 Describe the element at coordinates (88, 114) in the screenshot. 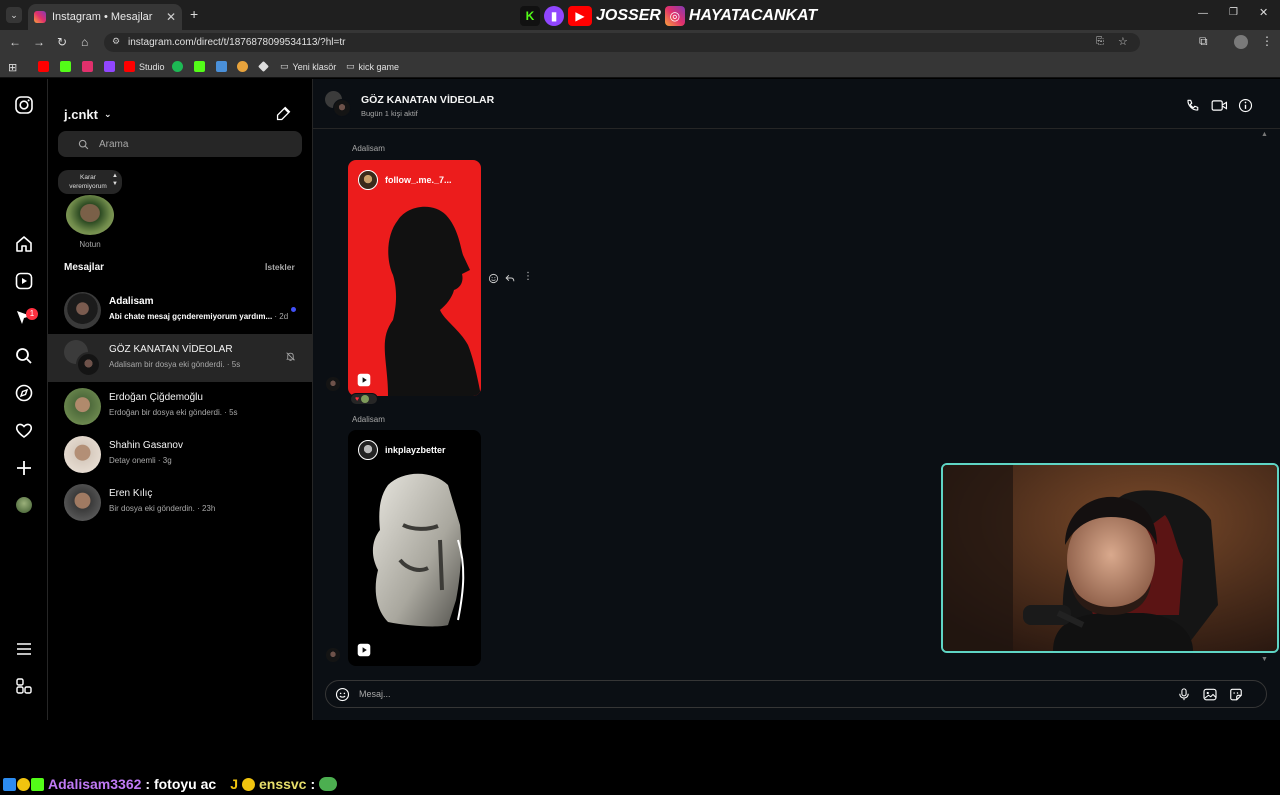

I see `account-switcher: j.cnkt ⌄` at that location.